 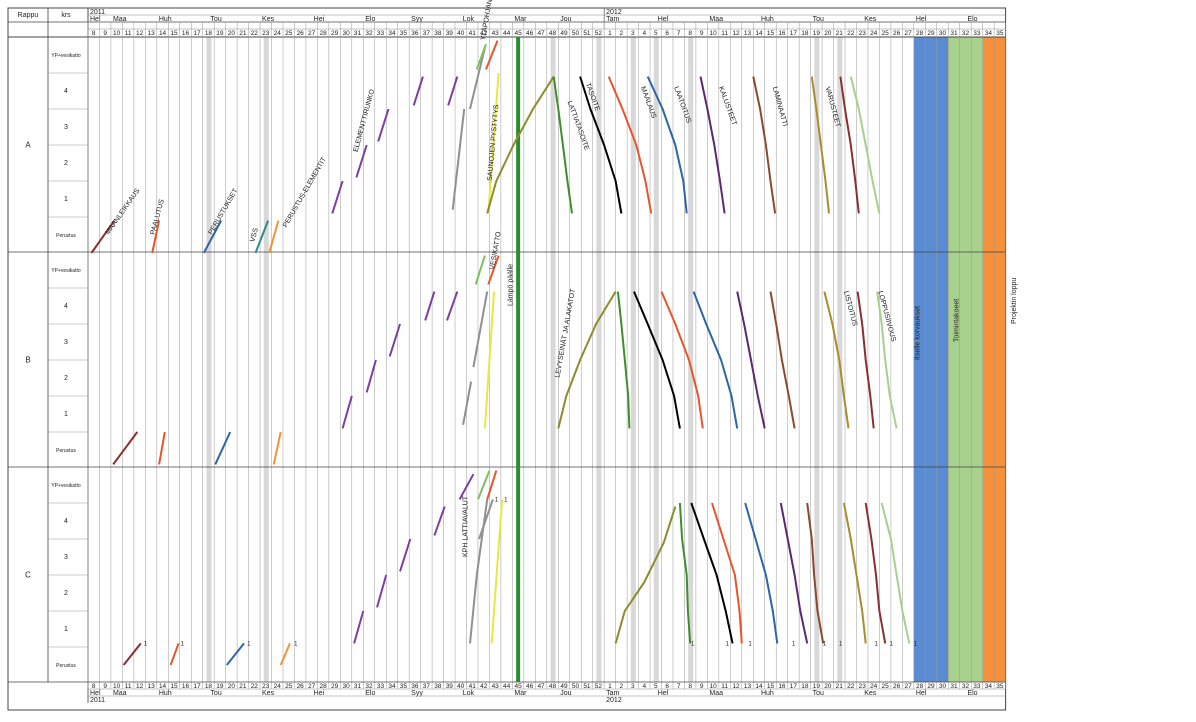 I want to click on week-tick-label: 8, so click(x=690, y=33).